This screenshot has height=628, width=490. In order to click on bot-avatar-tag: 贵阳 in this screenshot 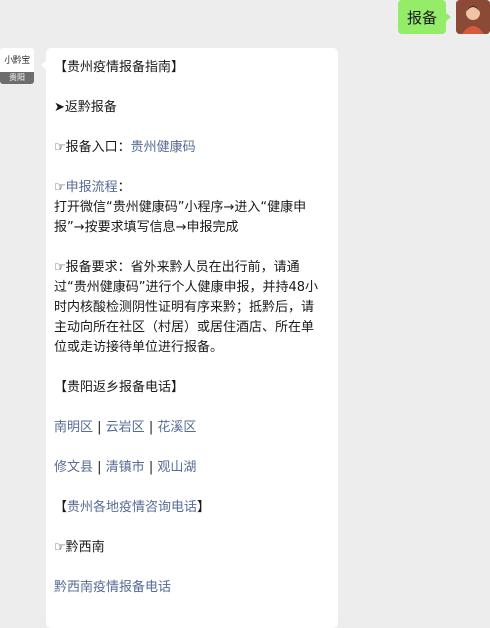, I will do `click(17, 78)`.